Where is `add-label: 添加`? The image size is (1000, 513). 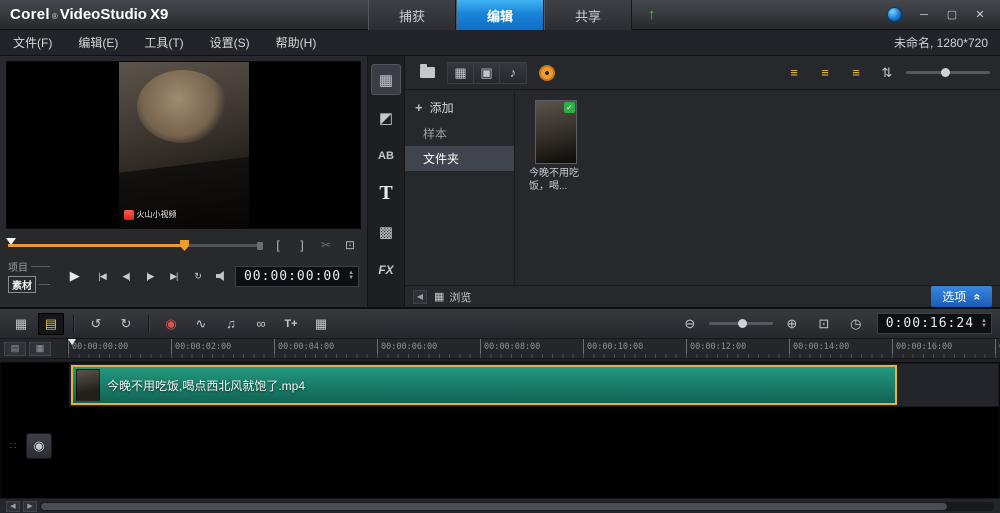 add-label: 添加 is located at coordinates (441, 108).